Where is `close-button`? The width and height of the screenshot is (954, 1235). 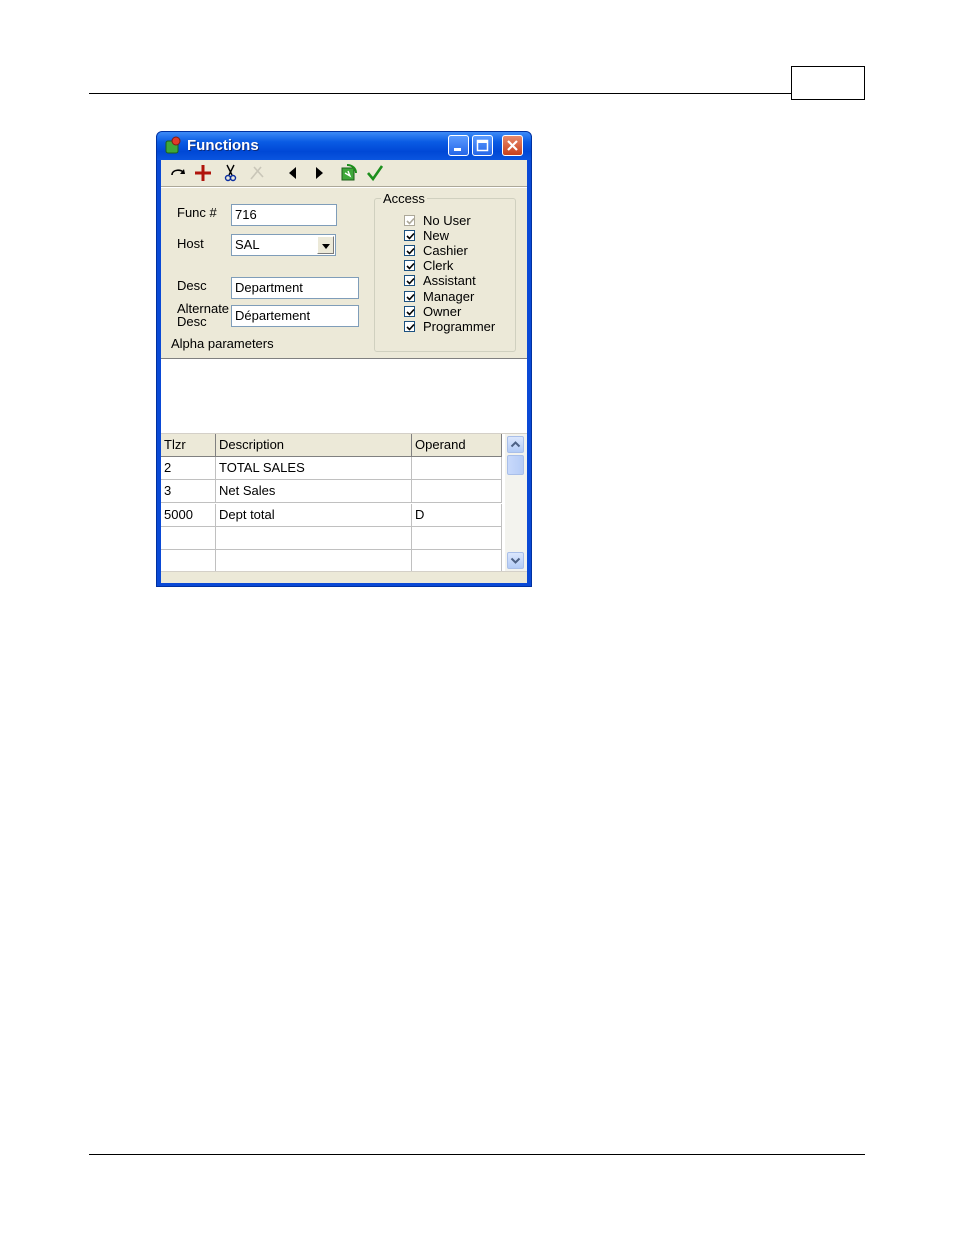 close-button is located at coordinates (512, 145).